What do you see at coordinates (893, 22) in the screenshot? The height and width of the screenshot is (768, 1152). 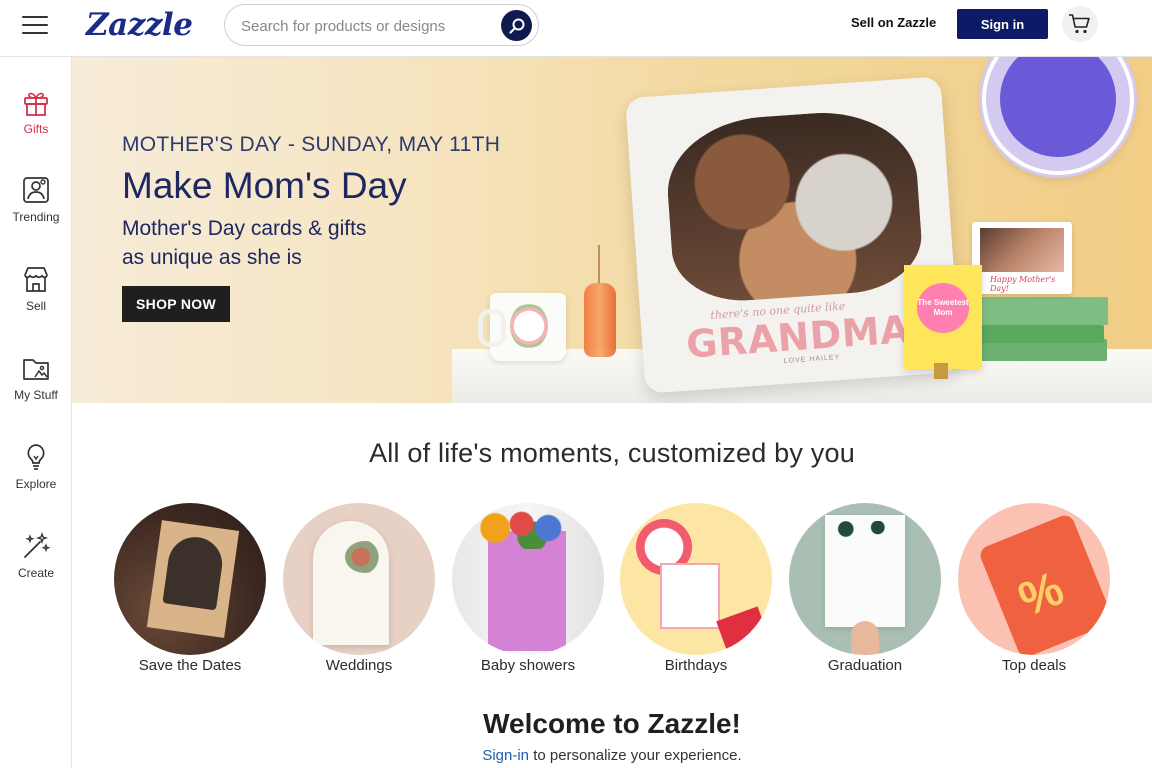 I see `sell-on-zazzle-link: Sell on Zazzle` at bounding box center [893, 22].